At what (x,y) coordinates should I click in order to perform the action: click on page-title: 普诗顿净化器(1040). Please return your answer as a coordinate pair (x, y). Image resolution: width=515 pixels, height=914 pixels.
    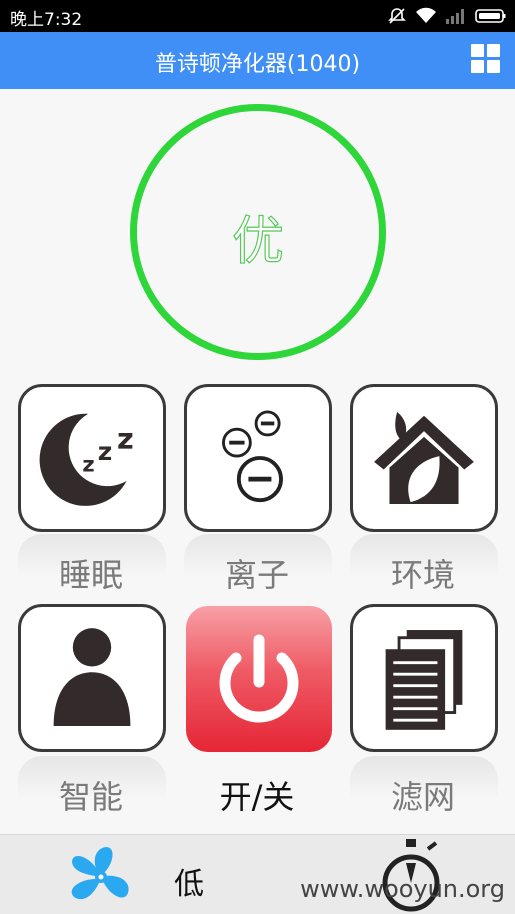
    Looking at the image, I should click on (257, 64).